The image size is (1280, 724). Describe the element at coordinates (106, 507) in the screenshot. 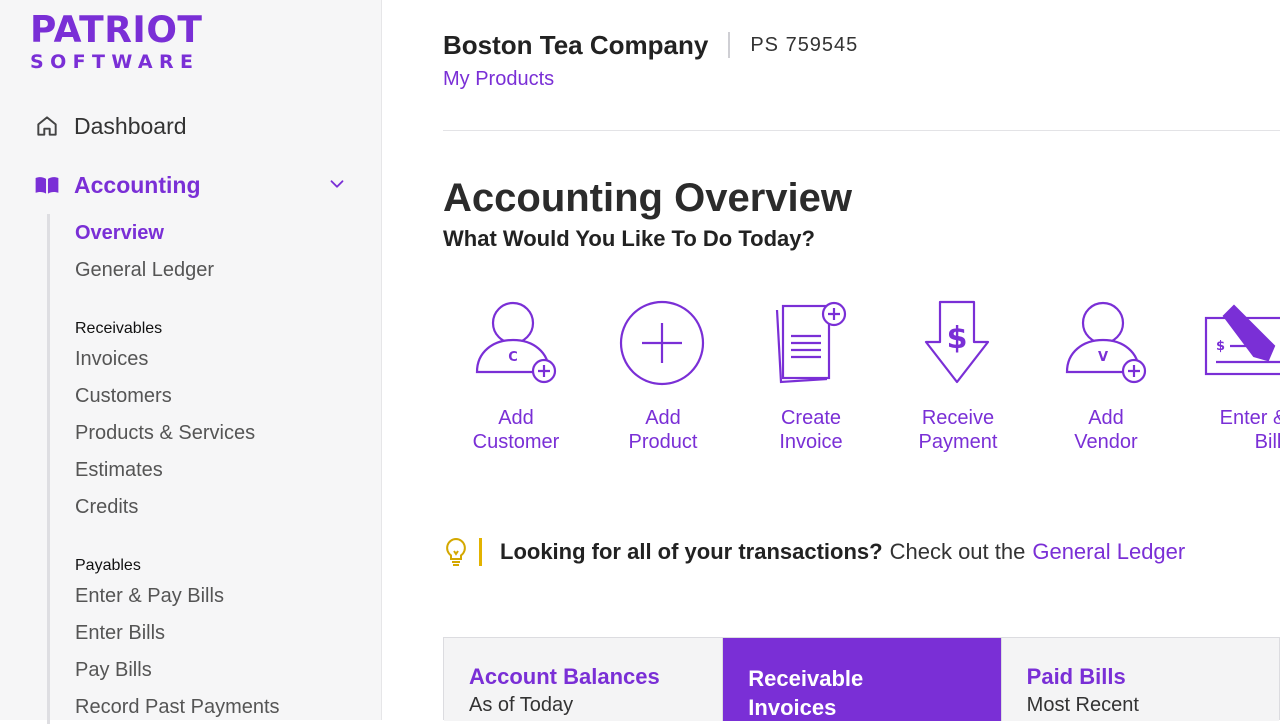

I see `sidebar-subitem-credits: Credits` at that location.